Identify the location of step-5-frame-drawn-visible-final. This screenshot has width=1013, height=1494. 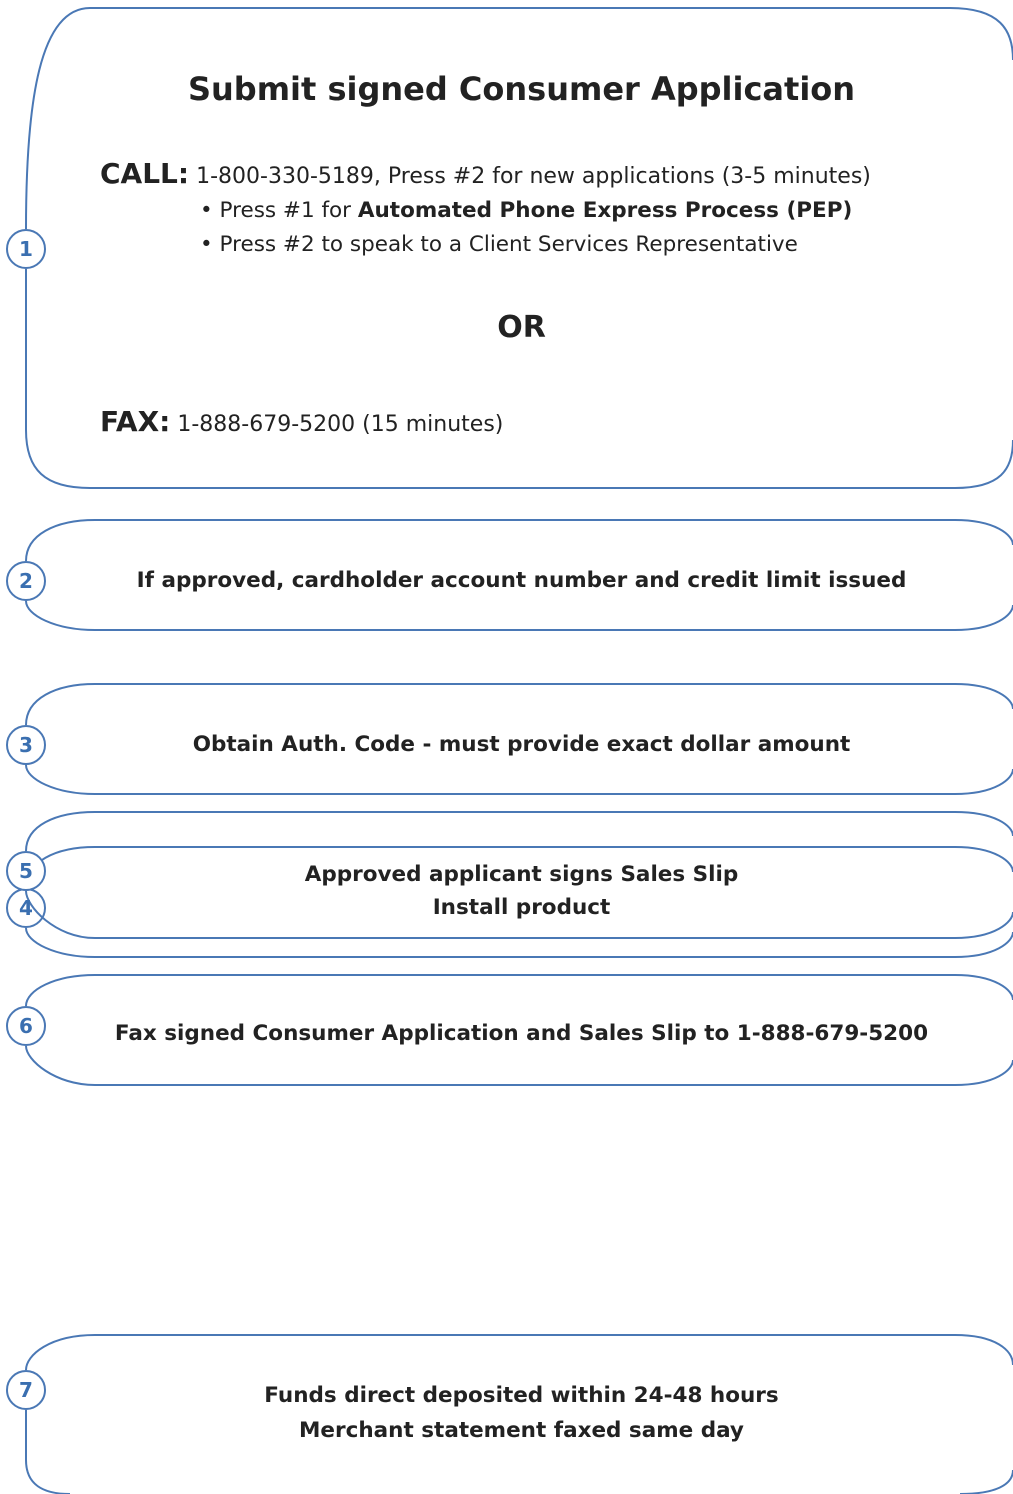
(519, 800).